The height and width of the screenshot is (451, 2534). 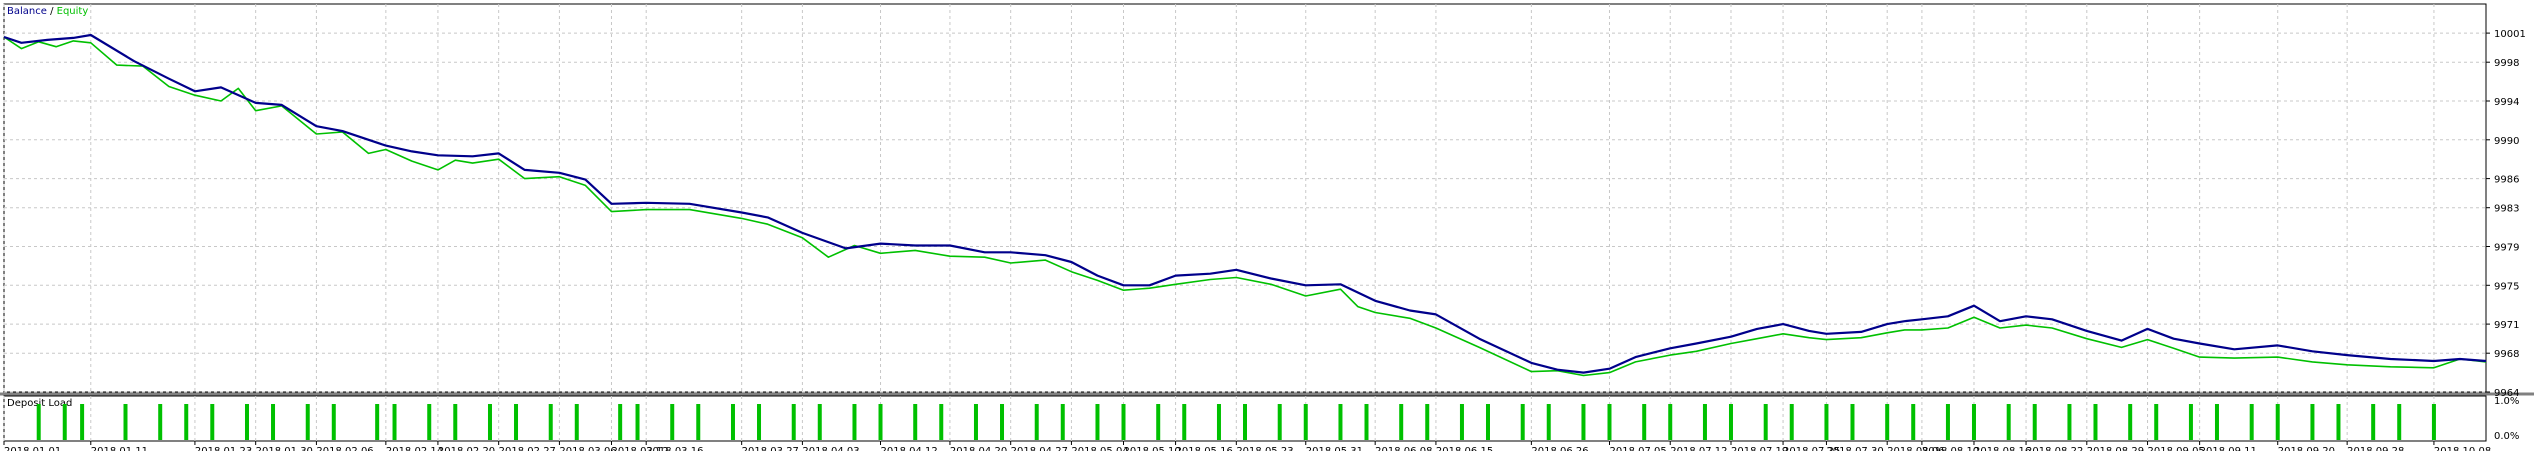 I want to click on x-tick-label: 2018.04.03, so click(x=830, y=448).